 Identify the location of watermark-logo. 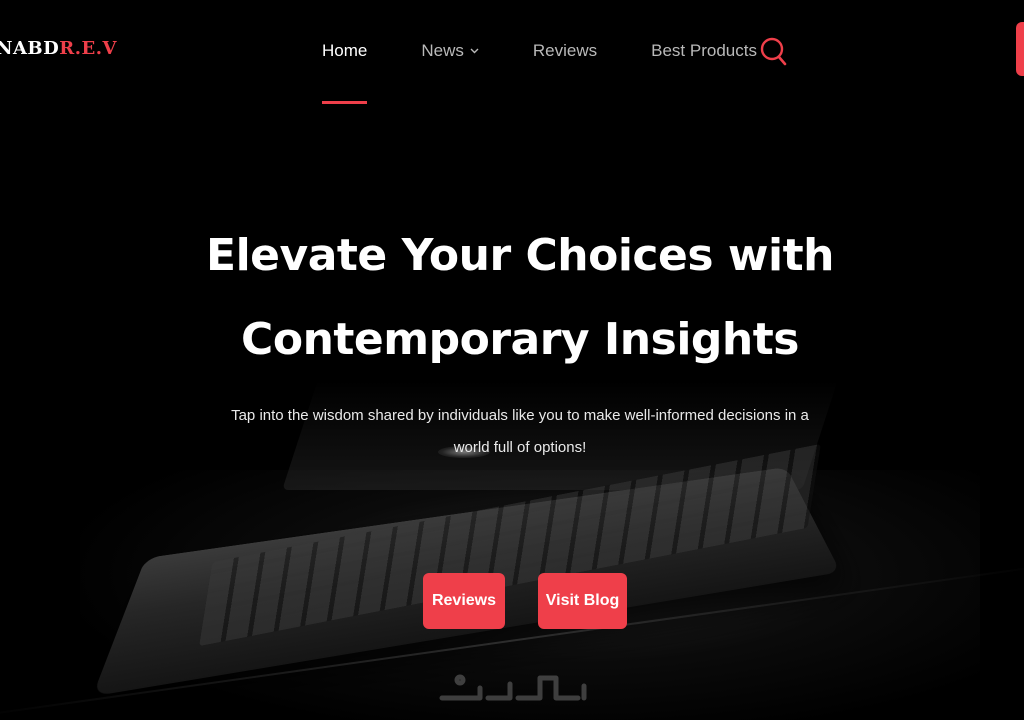
(513, 688).